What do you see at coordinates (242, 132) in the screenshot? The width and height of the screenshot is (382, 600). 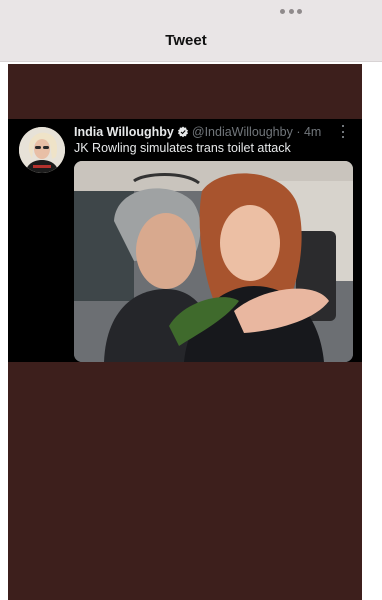 I see `author-handle: @IndiaWilloughby` at bounding box center [242, 132].